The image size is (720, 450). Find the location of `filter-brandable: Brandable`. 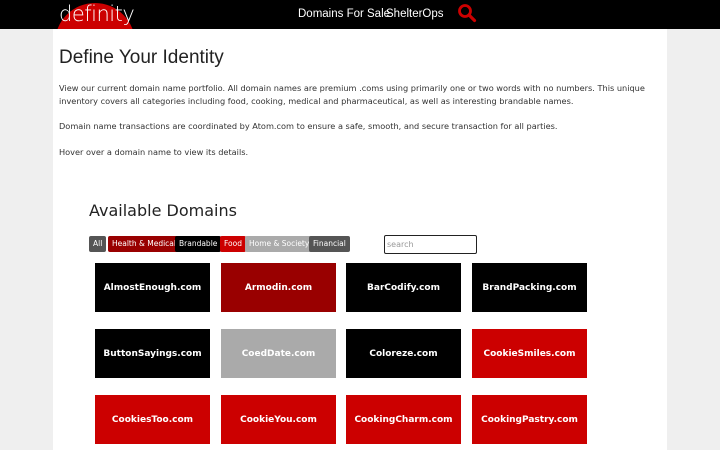

filter-brandable: Brandable is located at coordinates (198, 244).